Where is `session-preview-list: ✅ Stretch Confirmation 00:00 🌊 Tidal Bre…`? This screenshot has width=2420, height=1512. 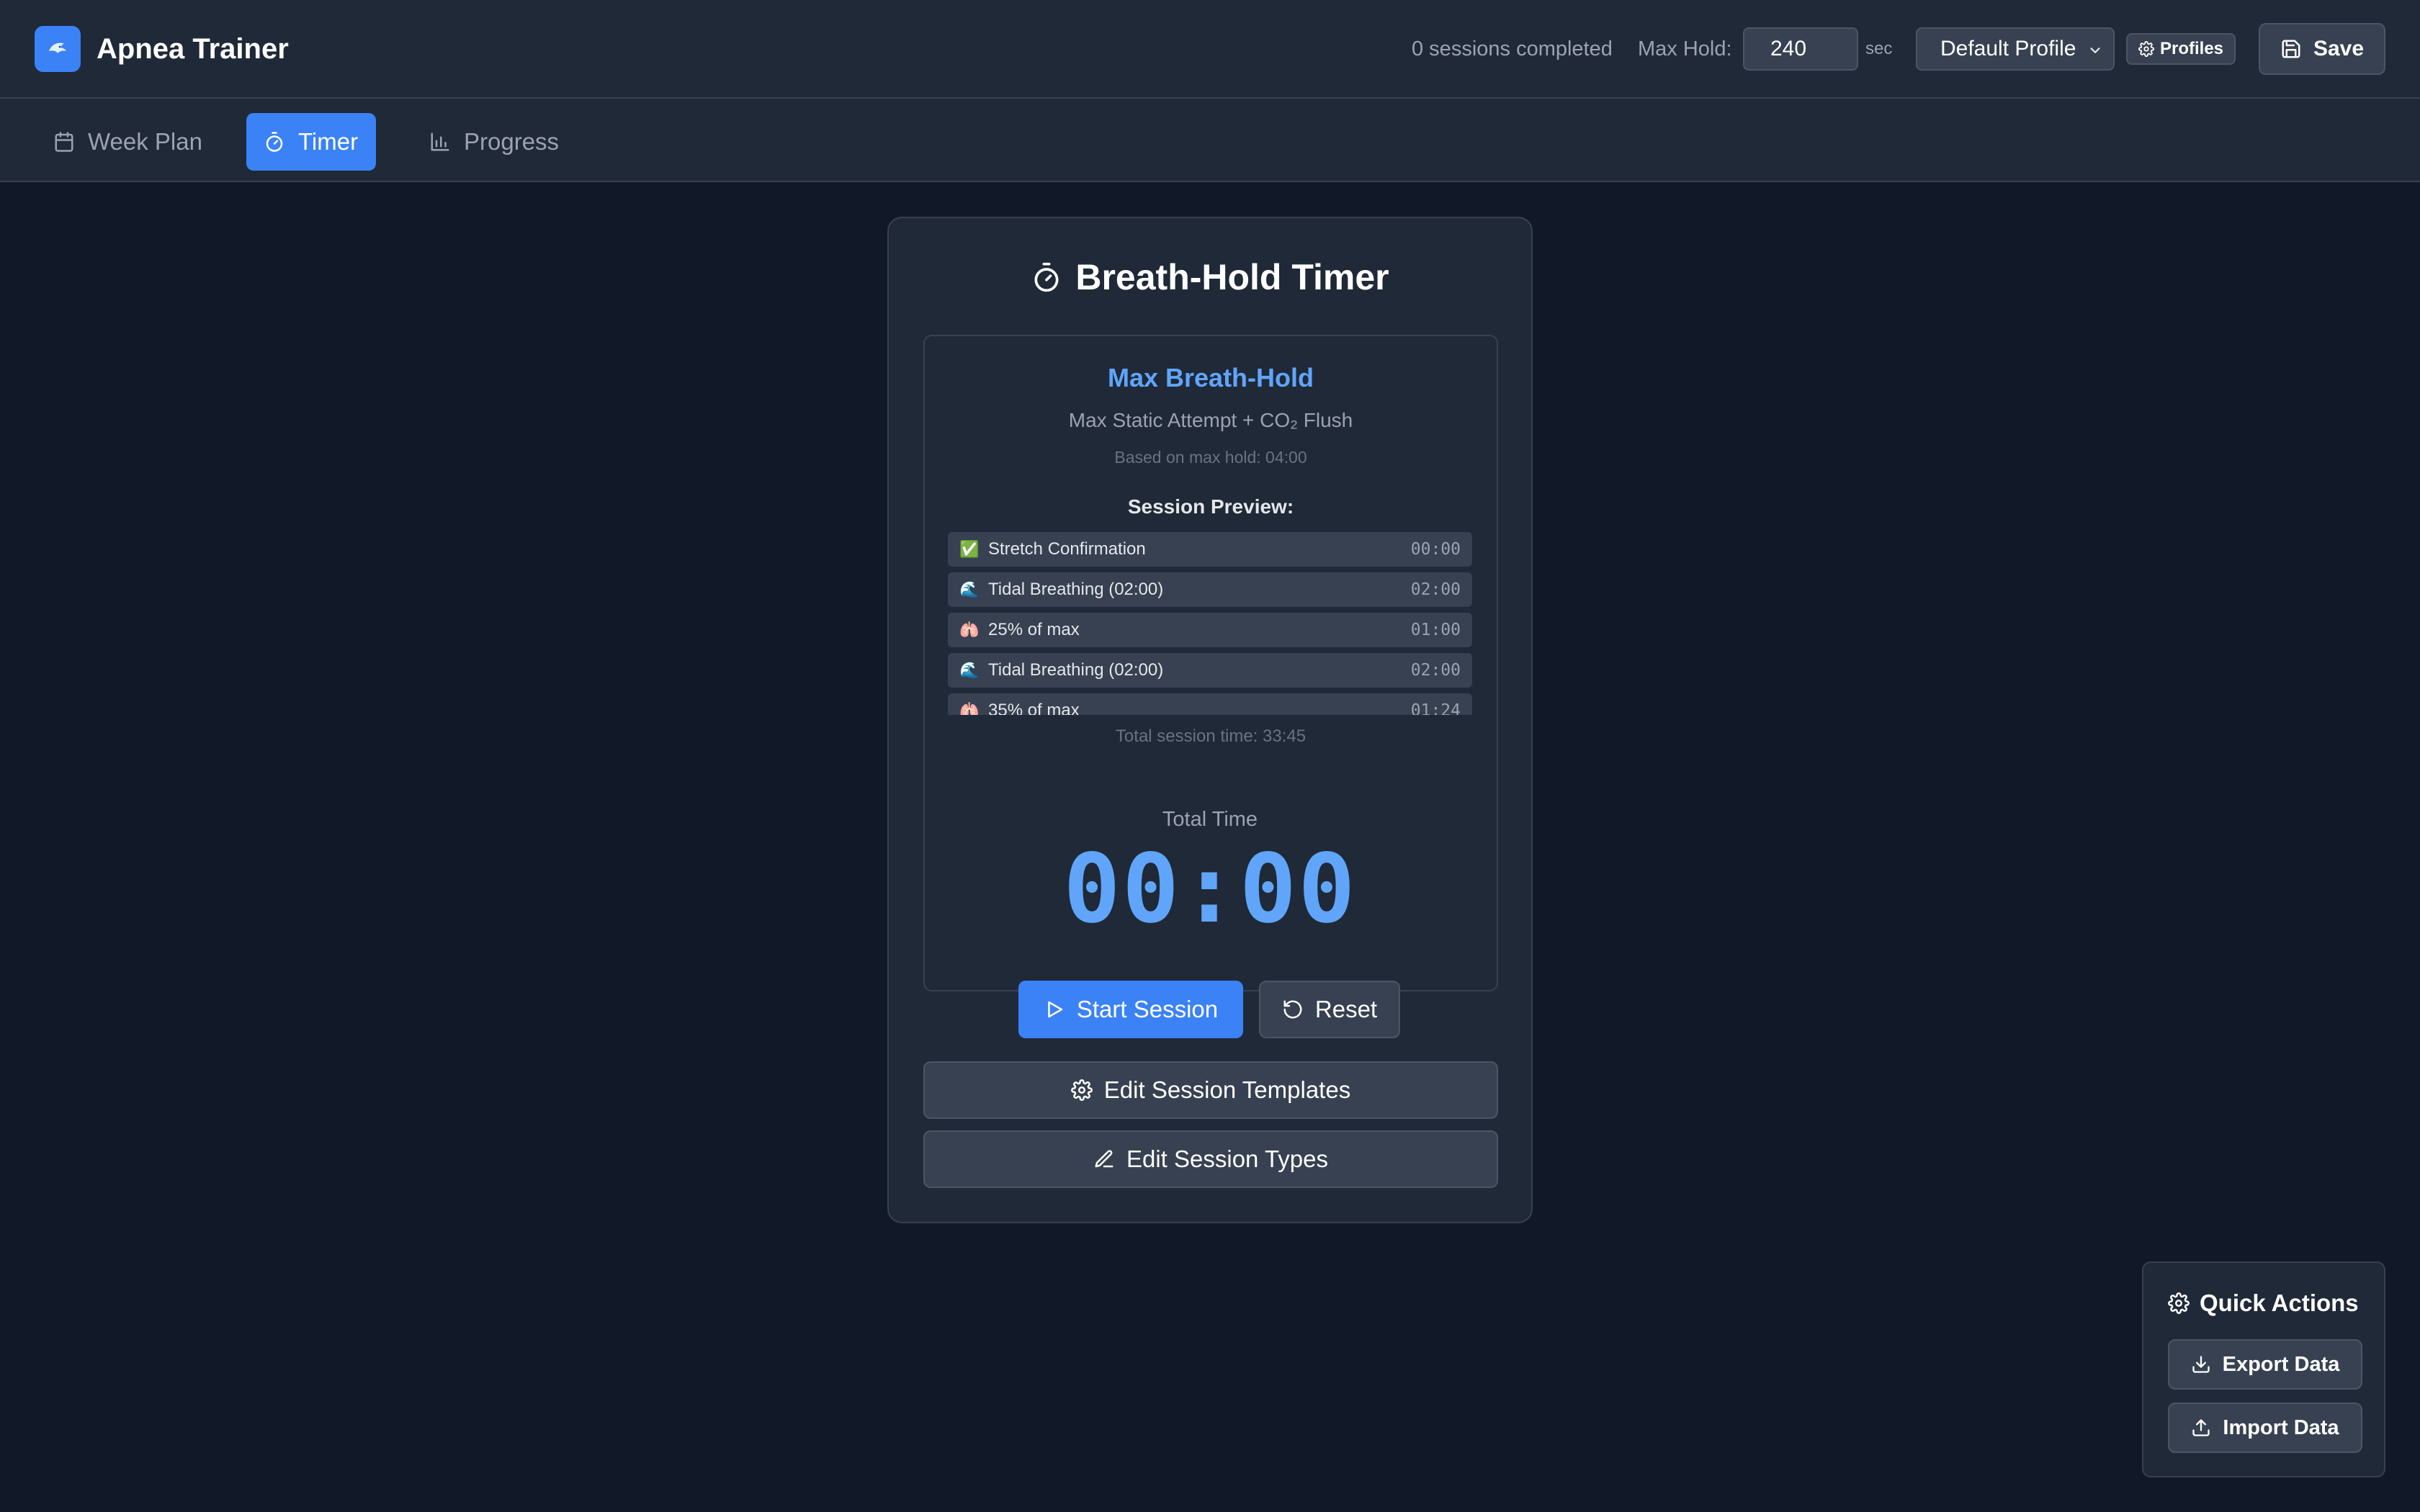
session-preview-list: ✅ Stretch Confirmation 00:00 🌊 Tidal Bre… is located at coordinates (1210, 623).